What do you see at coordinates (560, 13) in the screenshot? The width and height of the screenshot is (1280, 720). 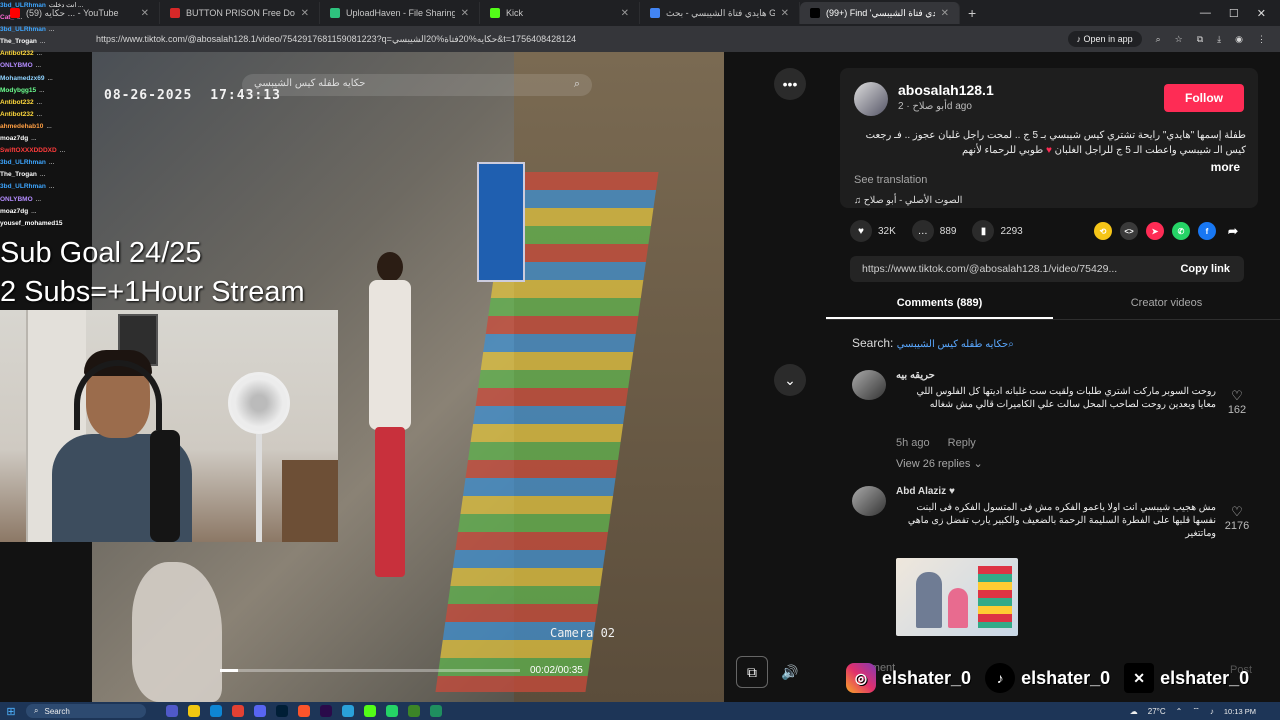 I see `browser-tab: Kick ✕` at bounding box center [560, 13].